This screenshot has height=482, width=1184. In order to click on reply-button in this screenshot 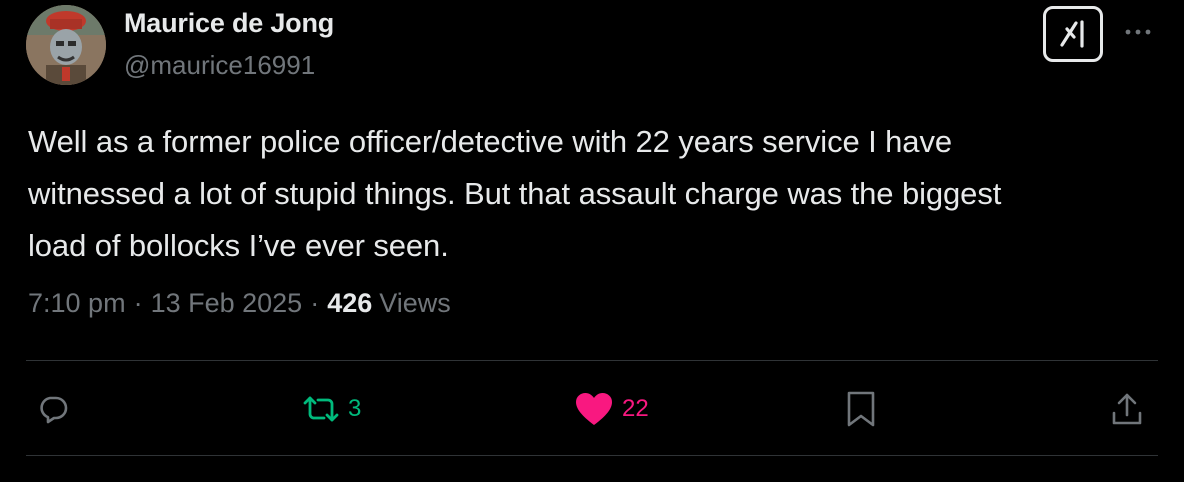, I will do `click(53, 409)`.